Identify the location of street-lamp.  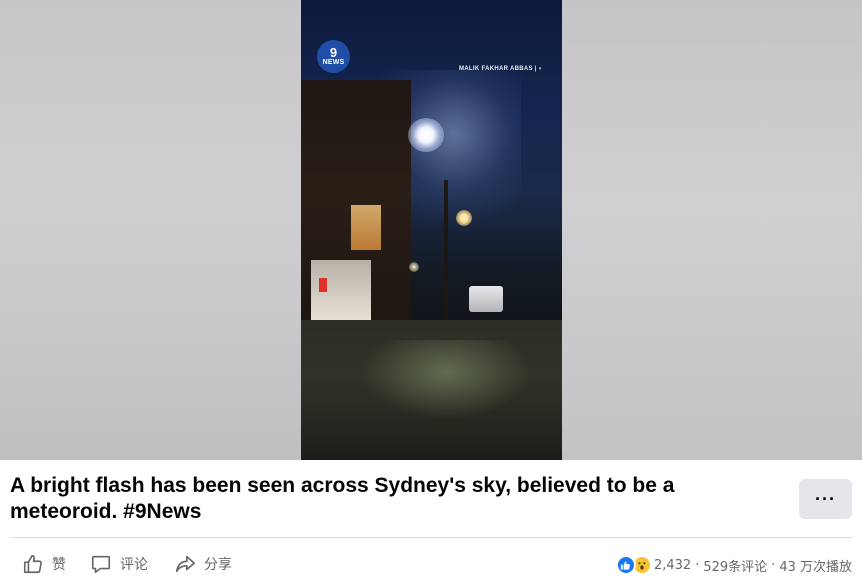
(464, 218).